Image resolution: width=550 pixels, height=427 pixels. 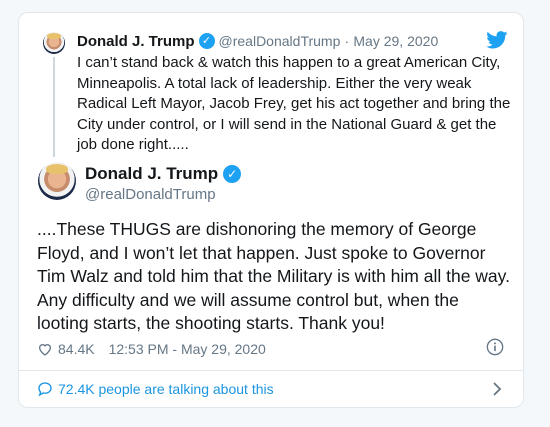 I want to click on author-handle: @realDonaldTrump, so click(x=150, y=194).